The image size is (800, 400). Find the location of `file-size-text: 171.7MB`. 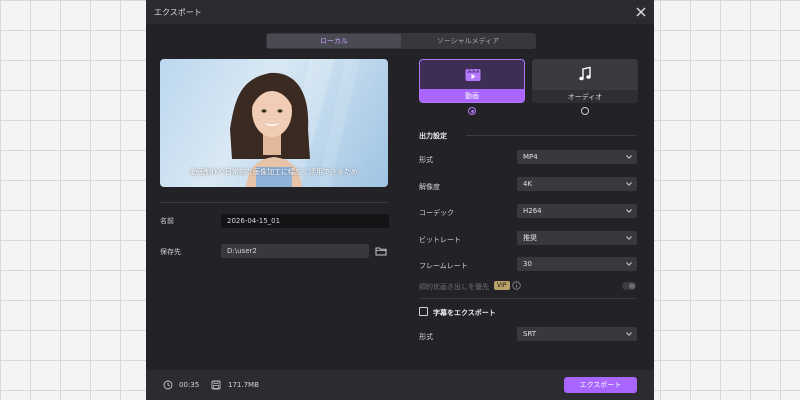

file-size-text: 171.7MB is located at coordinates (243, 385).